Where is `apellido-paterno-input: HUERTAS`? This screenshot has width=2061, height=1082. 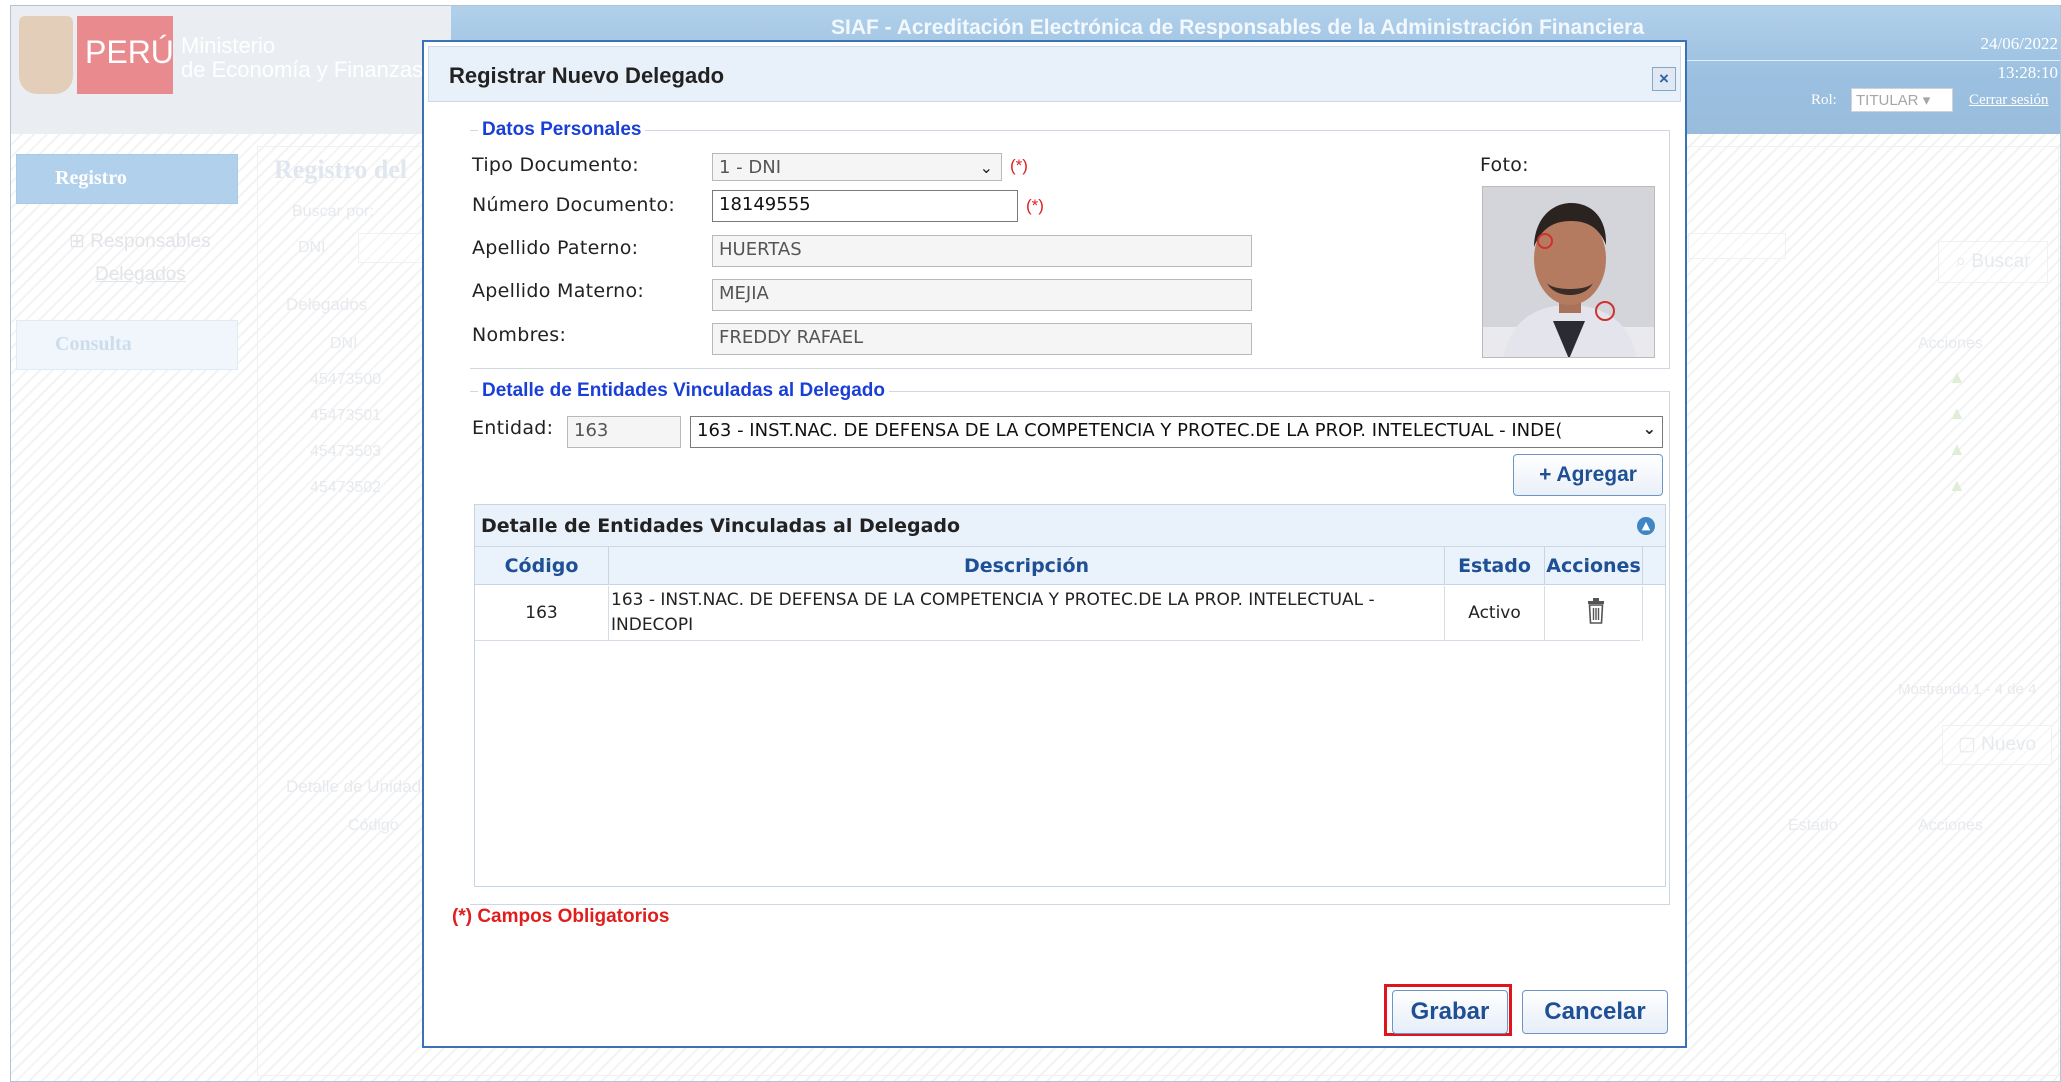
apellido-paterno-input: HUERTAS is located at coordinates (982, 251).